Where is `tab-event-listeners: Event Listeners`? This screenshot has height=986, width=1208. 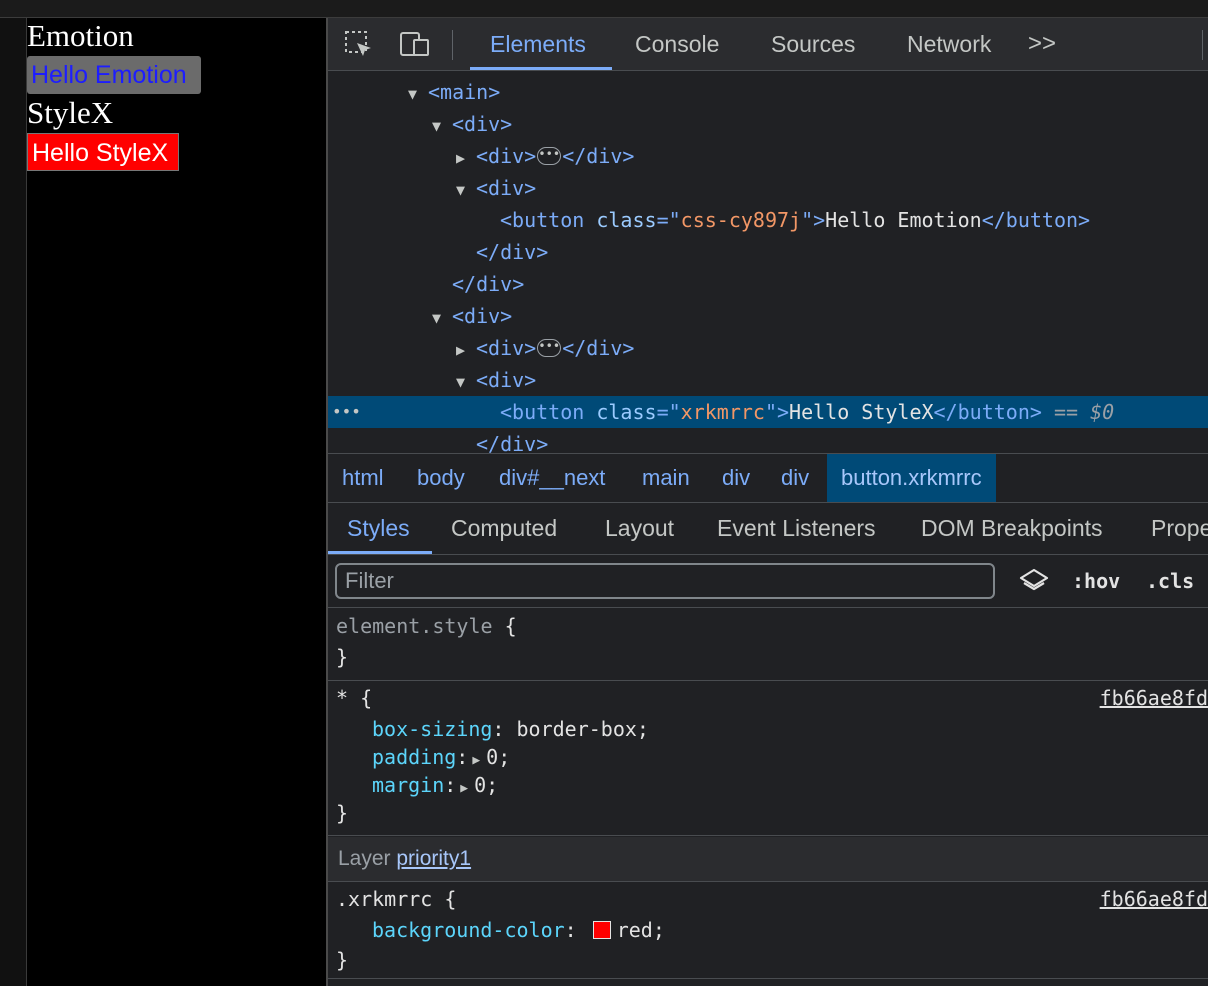 tab-event-listeners: Event Listeners is located at coordinates (796, 528).